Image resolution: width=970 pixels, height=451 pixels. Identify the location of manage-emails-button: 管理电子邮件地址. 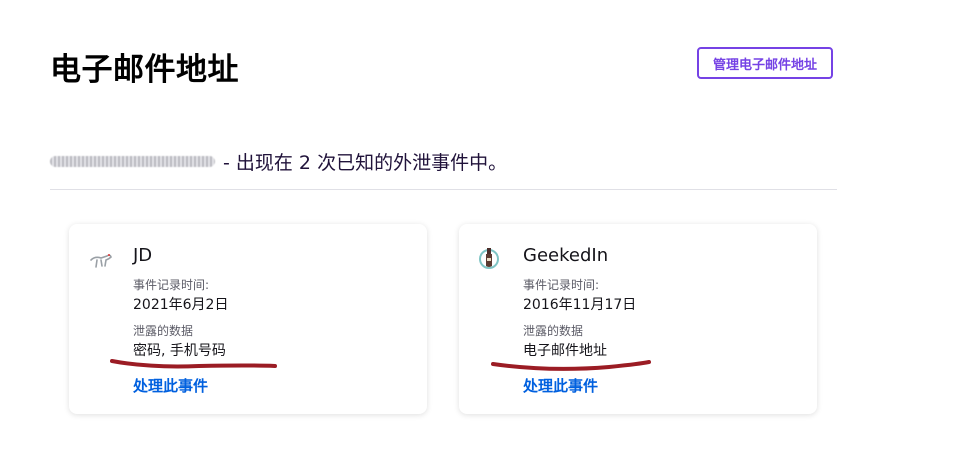
(765, 63).